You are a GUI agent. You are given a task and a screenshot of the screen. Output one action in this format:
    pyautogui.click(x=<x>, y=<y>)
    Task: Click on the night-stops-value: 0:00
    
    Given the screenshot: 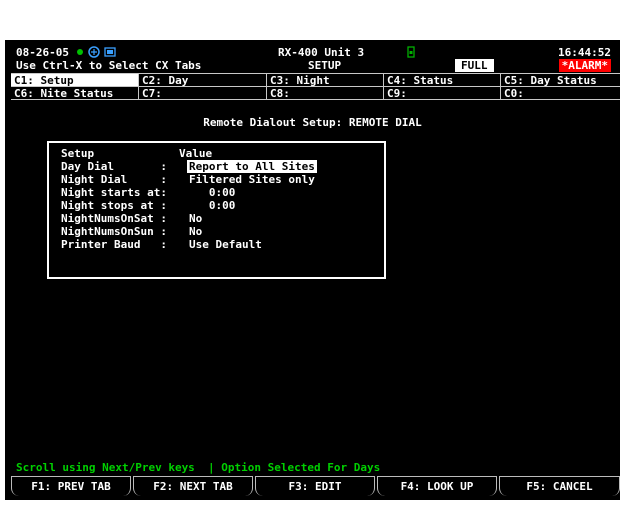 What is the action you would take?
    pyautogui.click(x=212, y=205)
    